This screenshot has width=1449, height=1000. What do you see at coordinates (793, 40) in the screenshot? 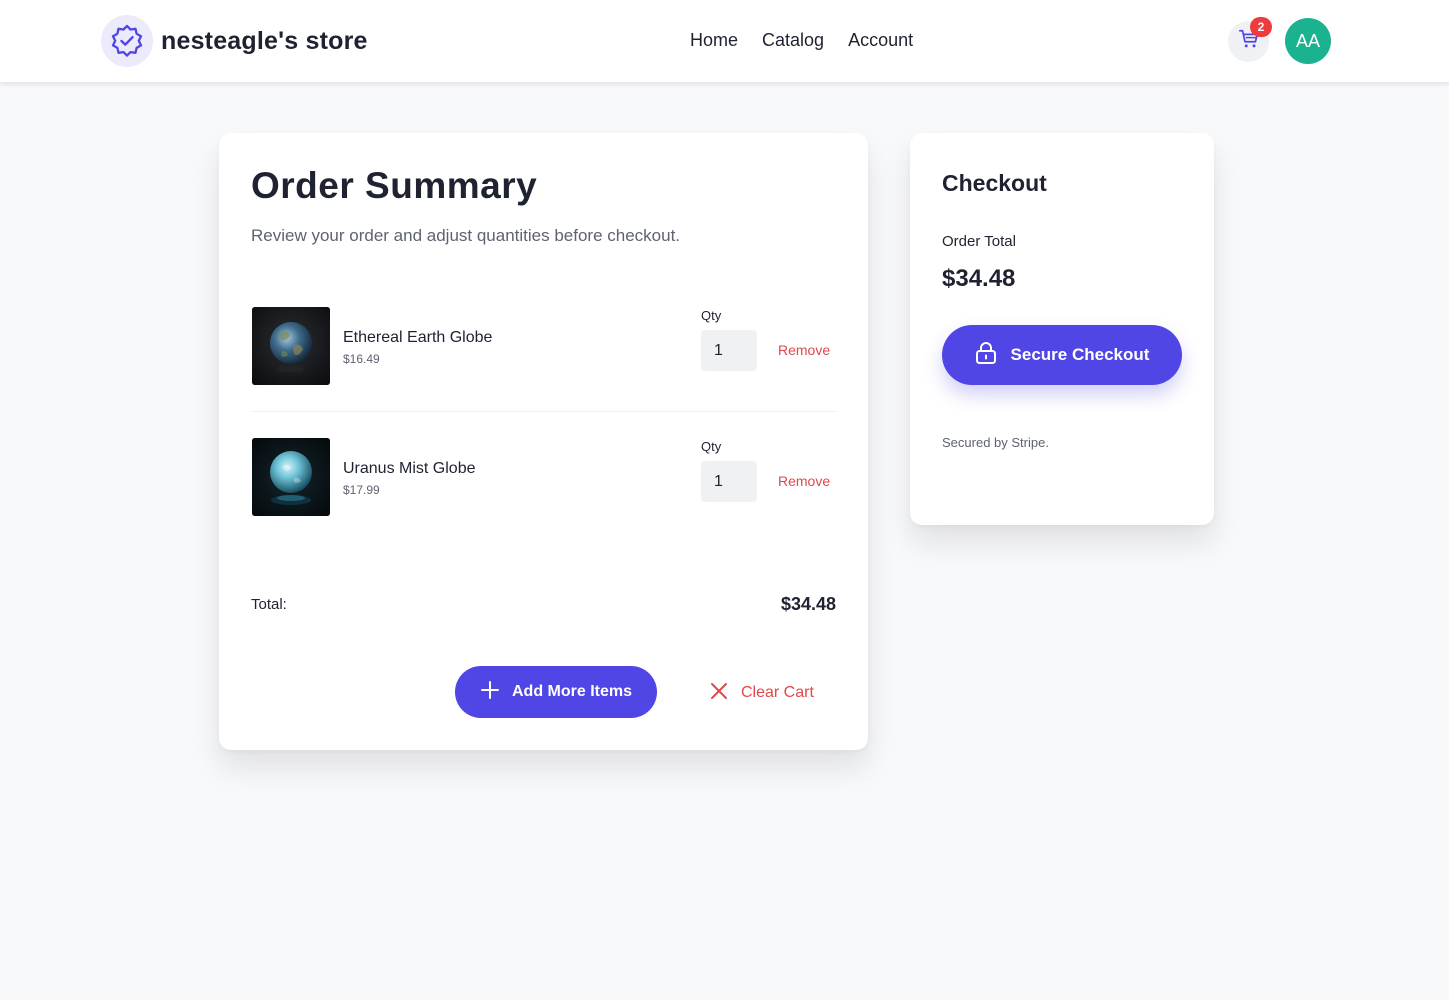
I see `nav-catalog-link: Catalog` at bounding box center [793, 40].